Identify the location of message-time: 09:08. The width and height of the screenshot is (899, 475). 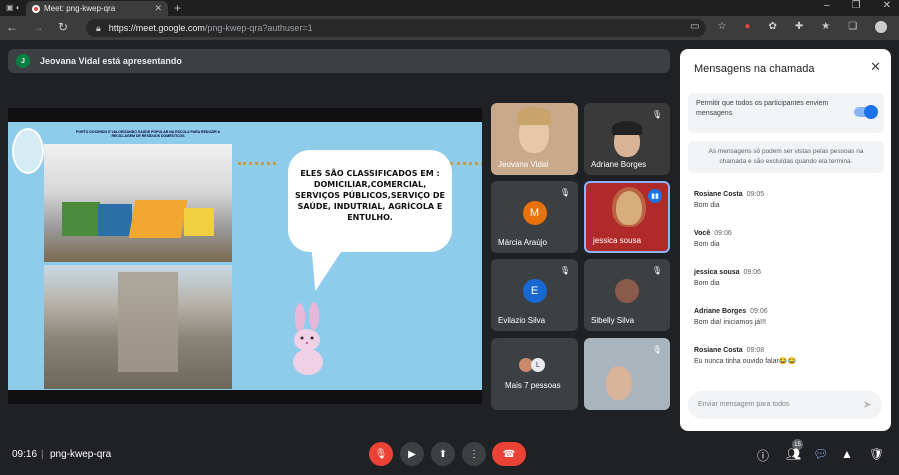
(755, 350).